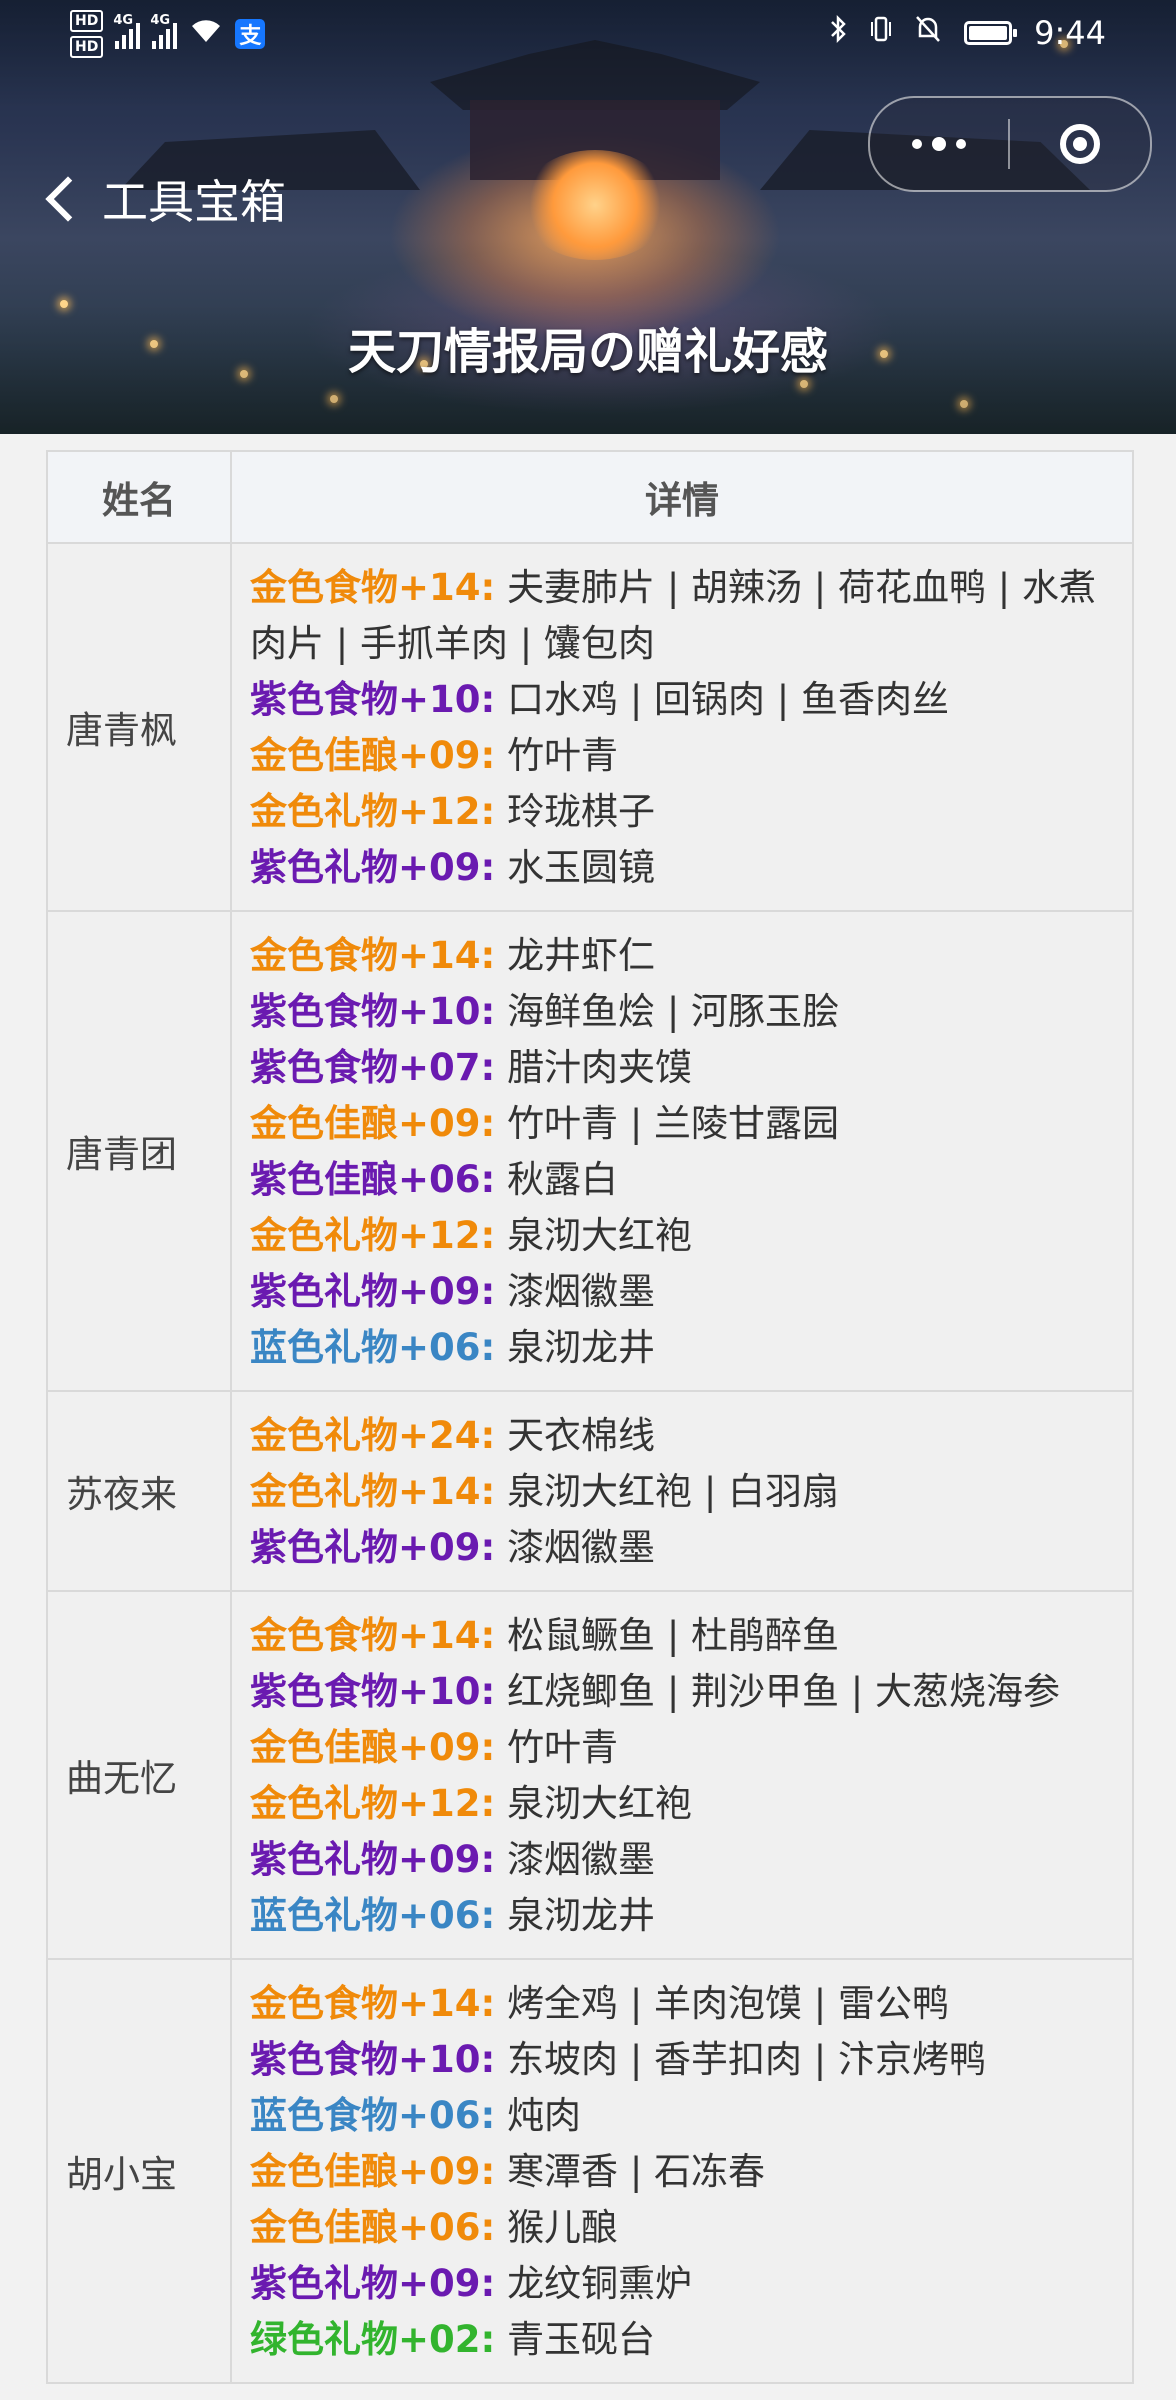 Image resolution: width=1176 pixels, height=2400 pixels. I want to click on gift-items: 天衣棉线, so click(581, 1435).